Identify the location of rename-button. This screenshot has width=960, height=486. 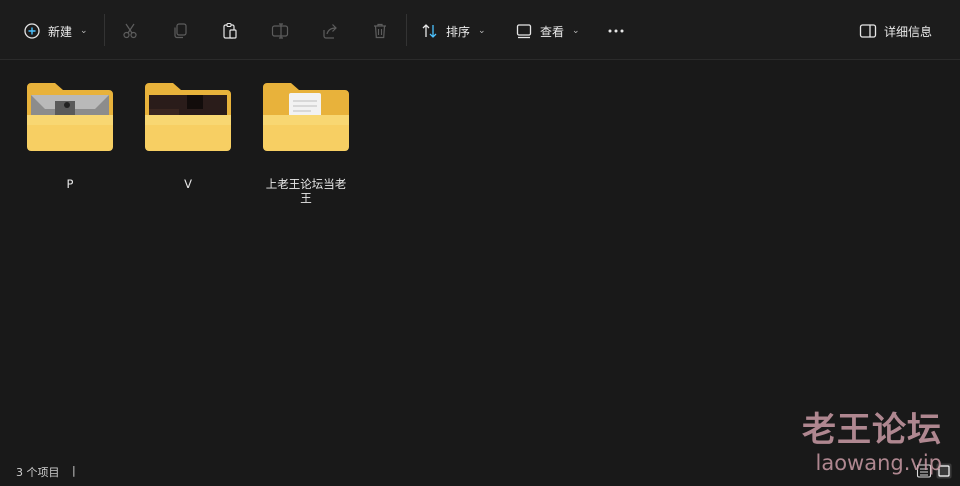
(280, 31).